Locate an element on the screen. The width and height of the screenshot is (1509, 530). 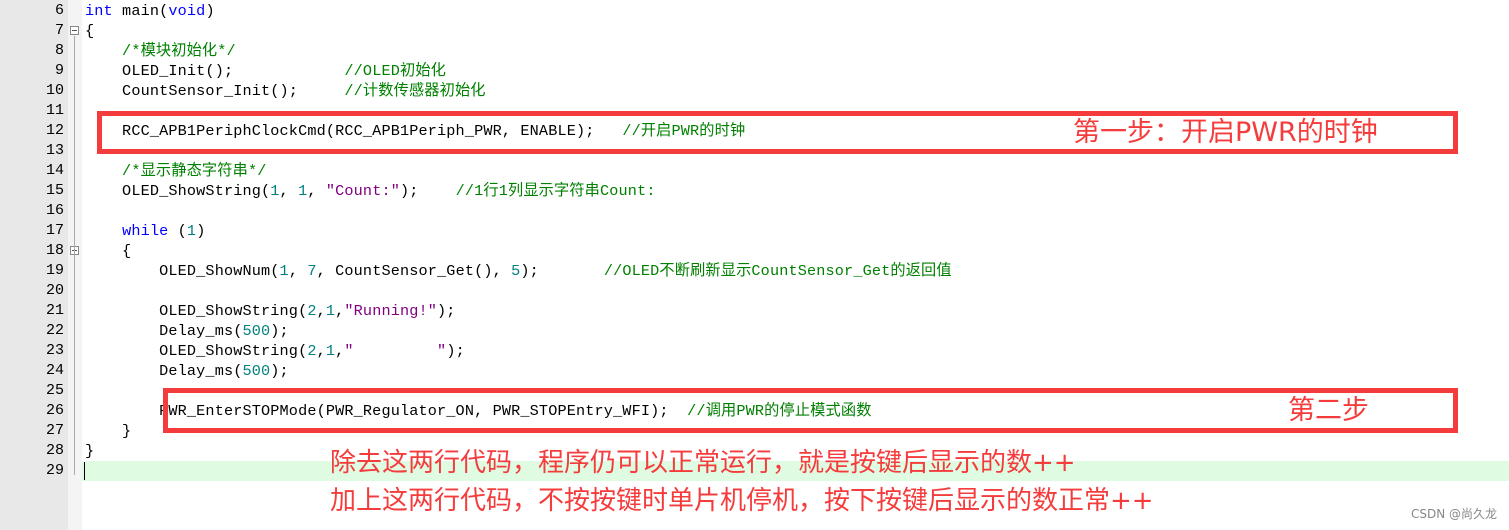
code-text: /*模块初始化*/ is located at coordinates (160, 51).